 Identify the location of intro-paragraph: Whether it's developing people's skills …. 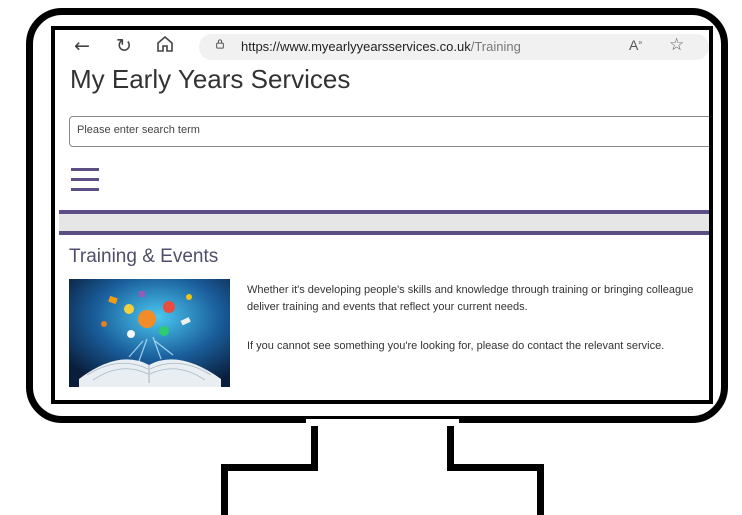
(478, 299).